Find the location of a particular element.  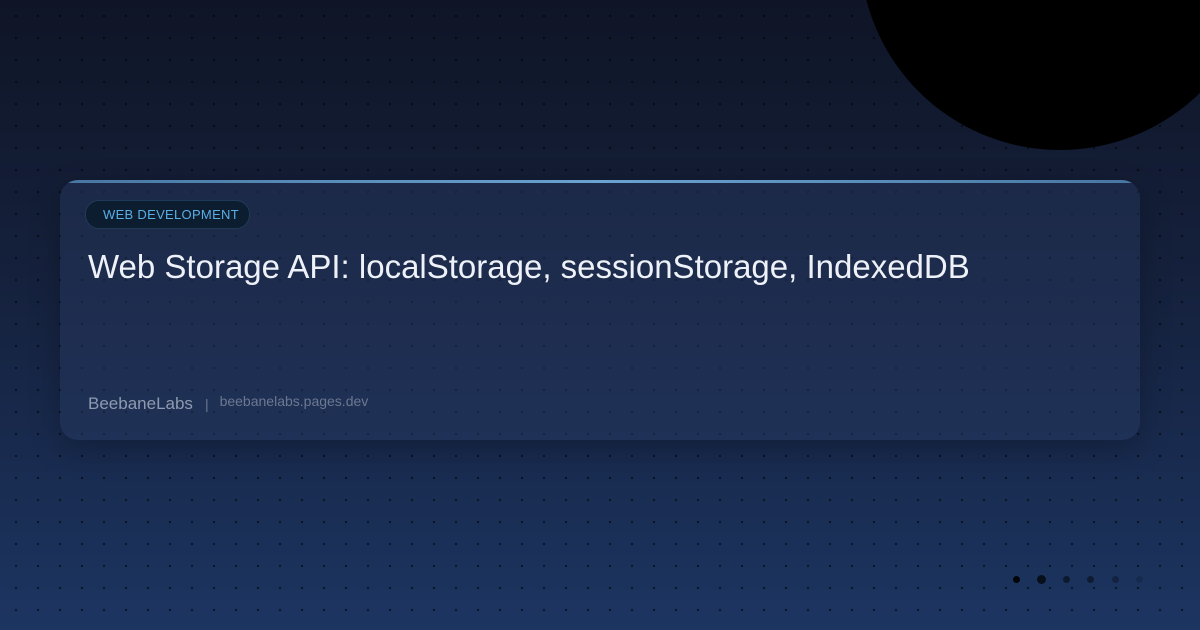

category-badge: WEB DEVELOPMENT is located at coordinates (167, 214).